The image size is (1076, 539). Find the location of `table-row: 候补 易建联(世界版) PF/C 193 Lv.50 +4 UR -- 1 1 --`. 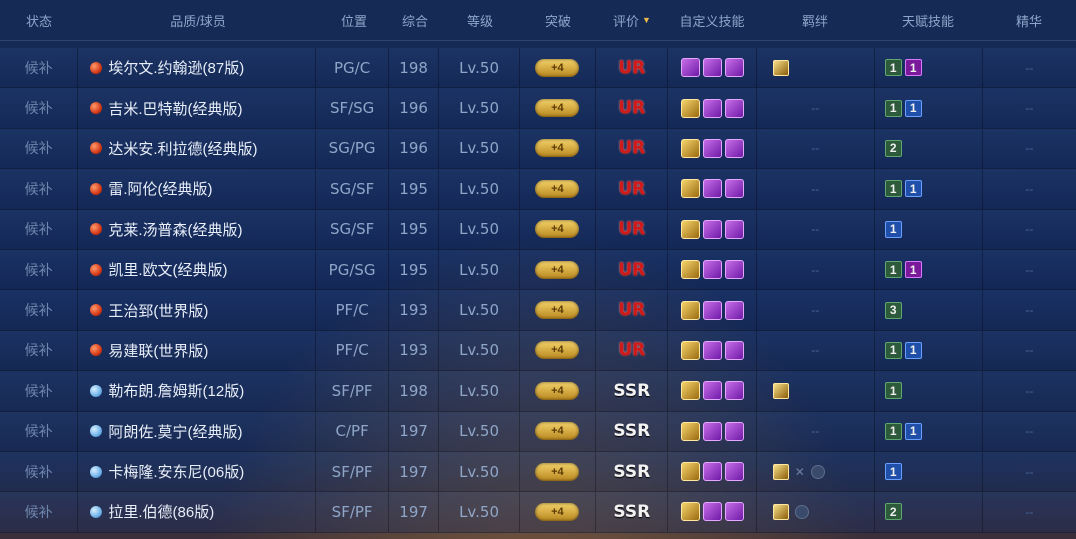

table-row: 候补 易建联(世界版) PF/C 193 Lv.50 +4 UR -- 1 1 -- is located at coordinates (538, 351).